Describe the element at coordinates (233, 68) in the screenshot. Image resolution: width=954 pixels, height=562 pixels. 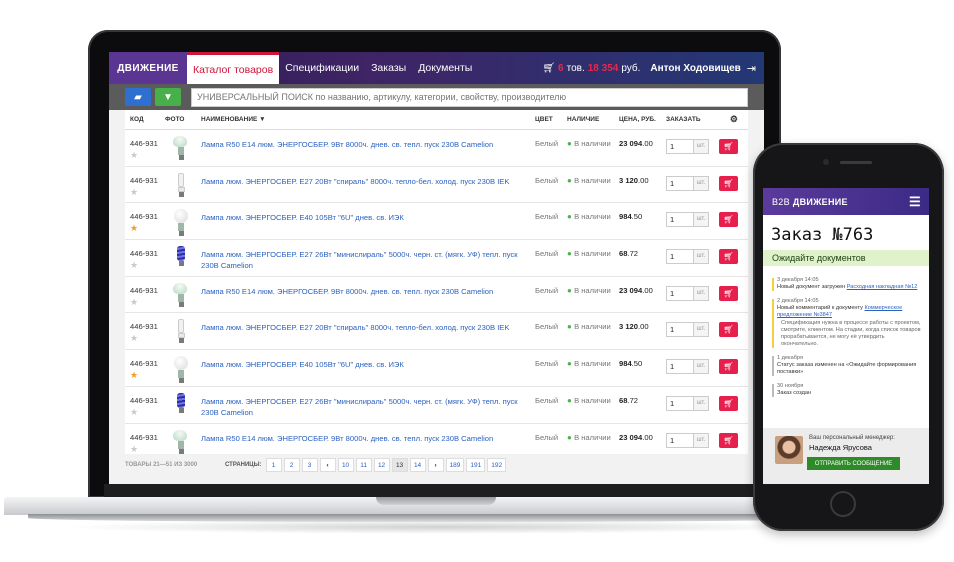
I see `nav-tab-catalog: Каталог товаров` at that location.